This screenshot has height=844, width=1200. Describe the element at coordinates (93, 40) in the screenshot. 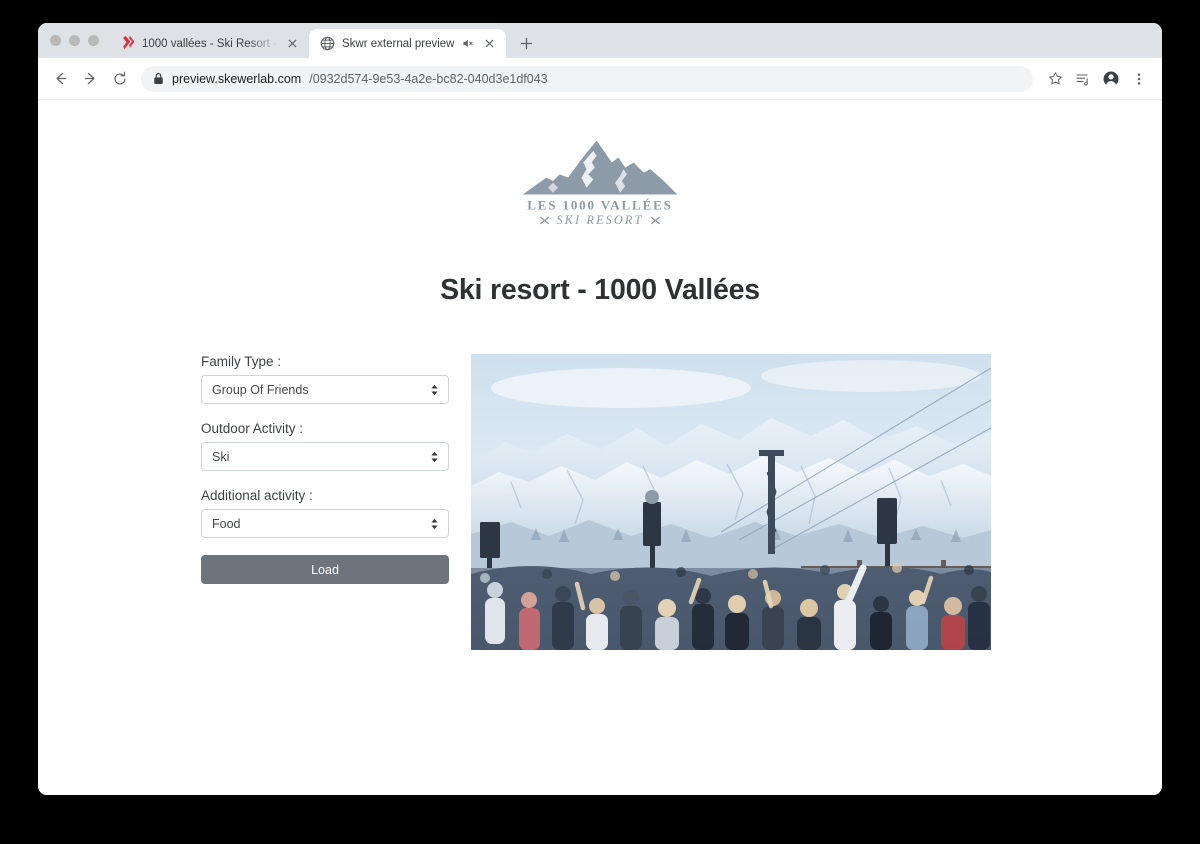

I see `maximize-window-button` at that location.